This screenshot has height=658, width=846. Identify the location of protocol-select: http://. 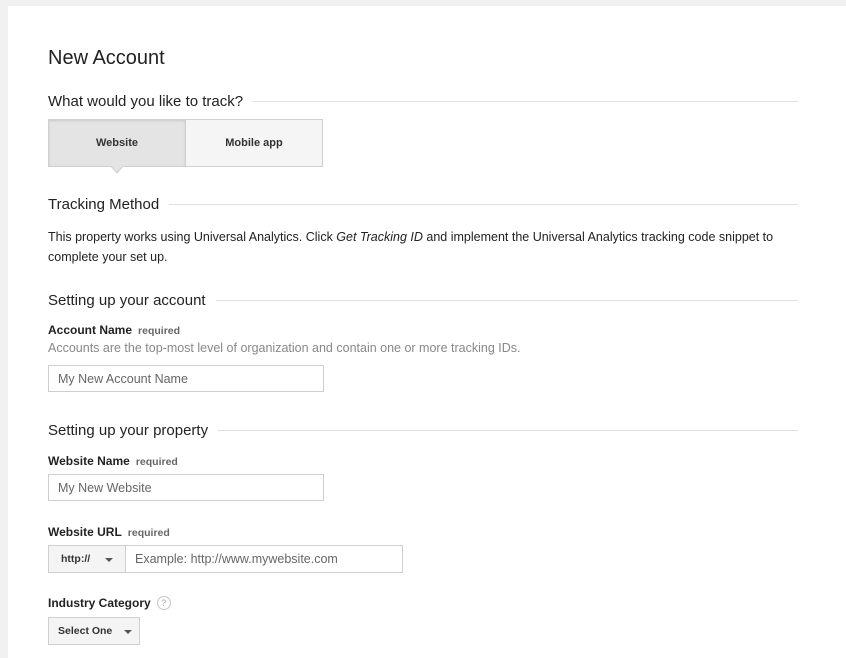
(86, 559).